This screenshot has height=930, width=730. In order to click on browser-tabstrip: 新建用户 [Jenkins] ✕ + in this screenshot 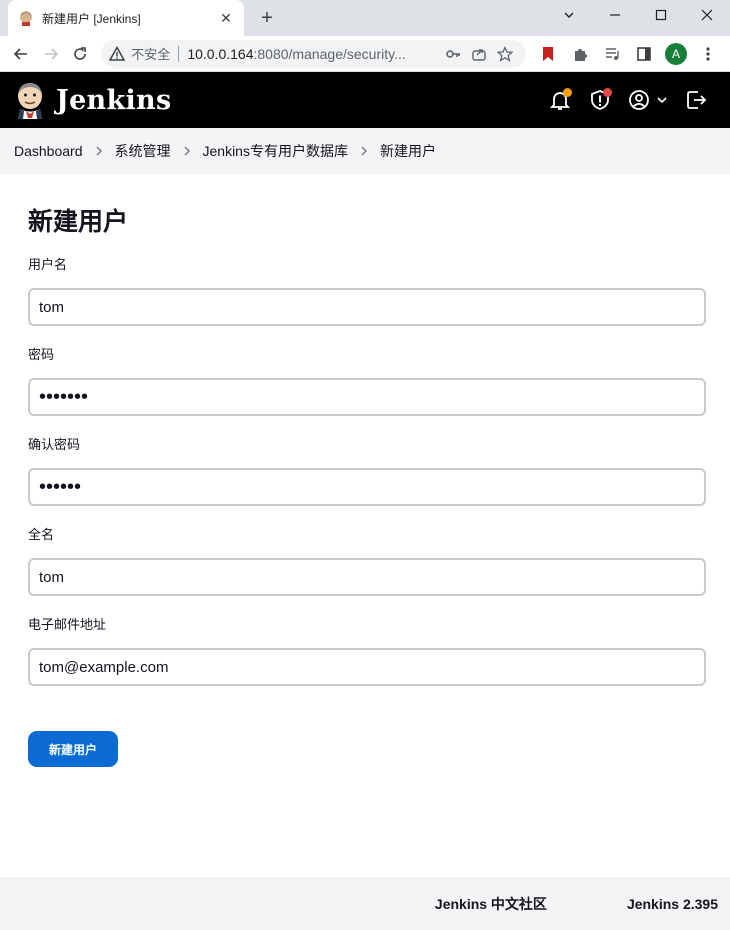, I will do `click(365, 18)`.